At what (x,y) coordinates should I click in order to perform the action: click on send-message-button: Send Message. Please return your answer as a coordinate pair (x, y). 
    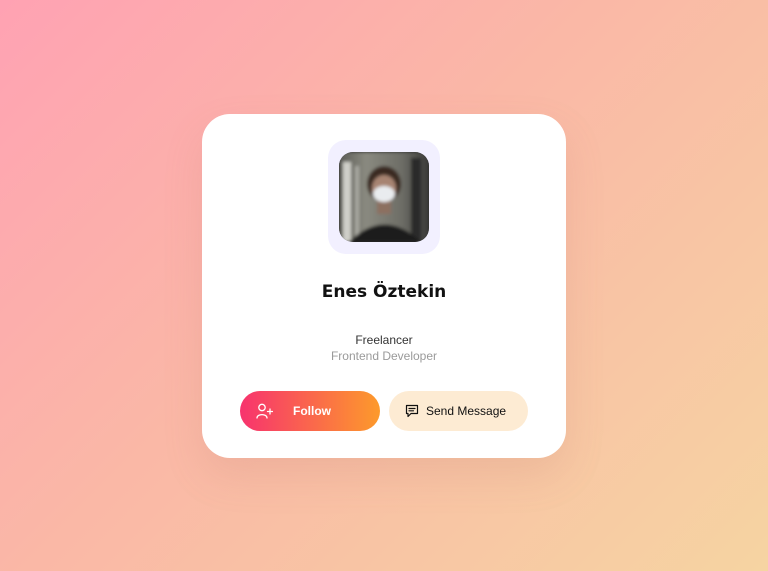
    Looking at the image, I should click on (458, 411).